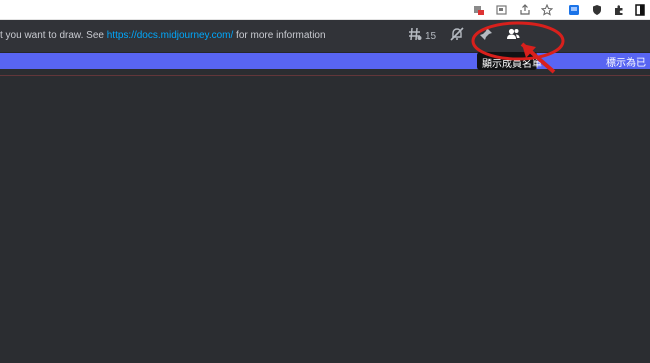 The image size is (650, 363). Describe the element at coordinates (619, 10) in the screenshot. I see `puzzle-icon` at that location.